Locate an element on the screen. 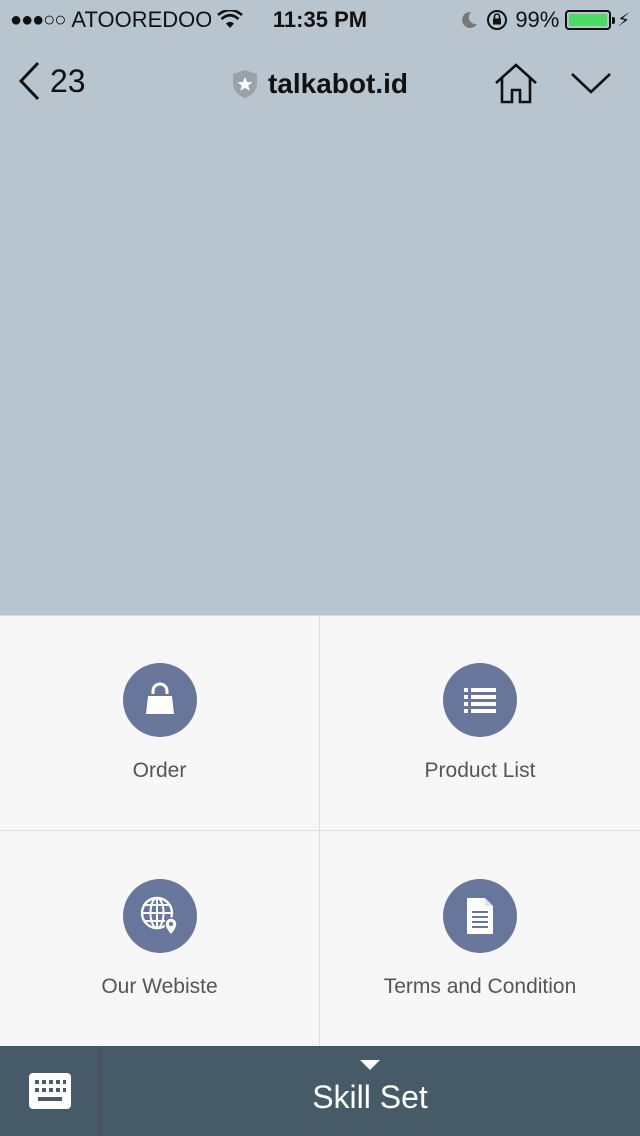  status-right: 99% ⚡ is located at coordinates (544, 20).